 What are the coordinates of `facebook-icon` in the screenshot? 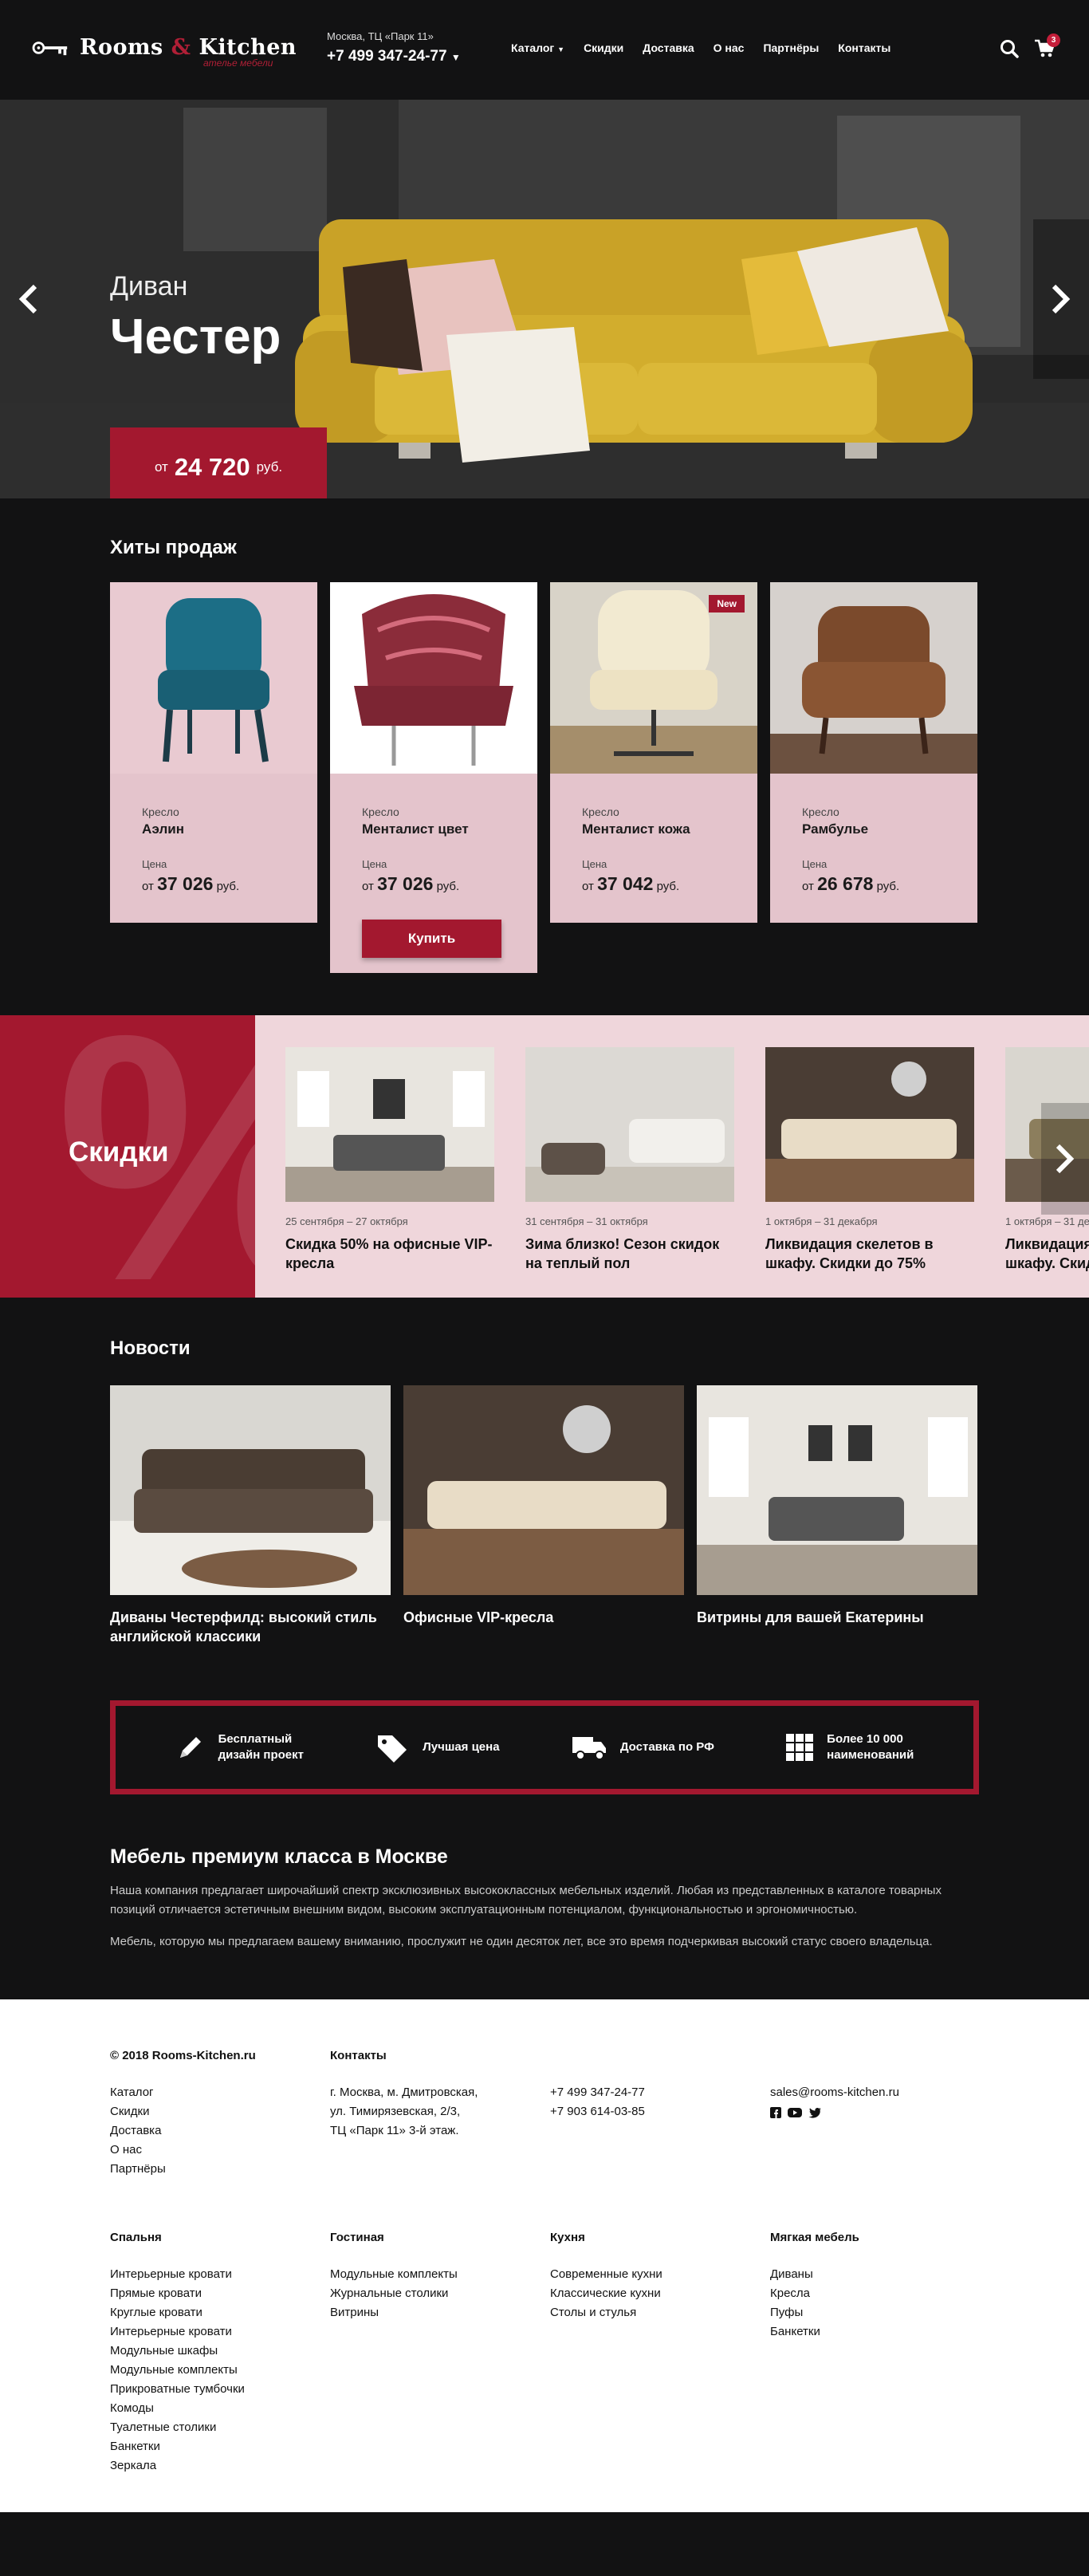 It's located at (775, 2112).